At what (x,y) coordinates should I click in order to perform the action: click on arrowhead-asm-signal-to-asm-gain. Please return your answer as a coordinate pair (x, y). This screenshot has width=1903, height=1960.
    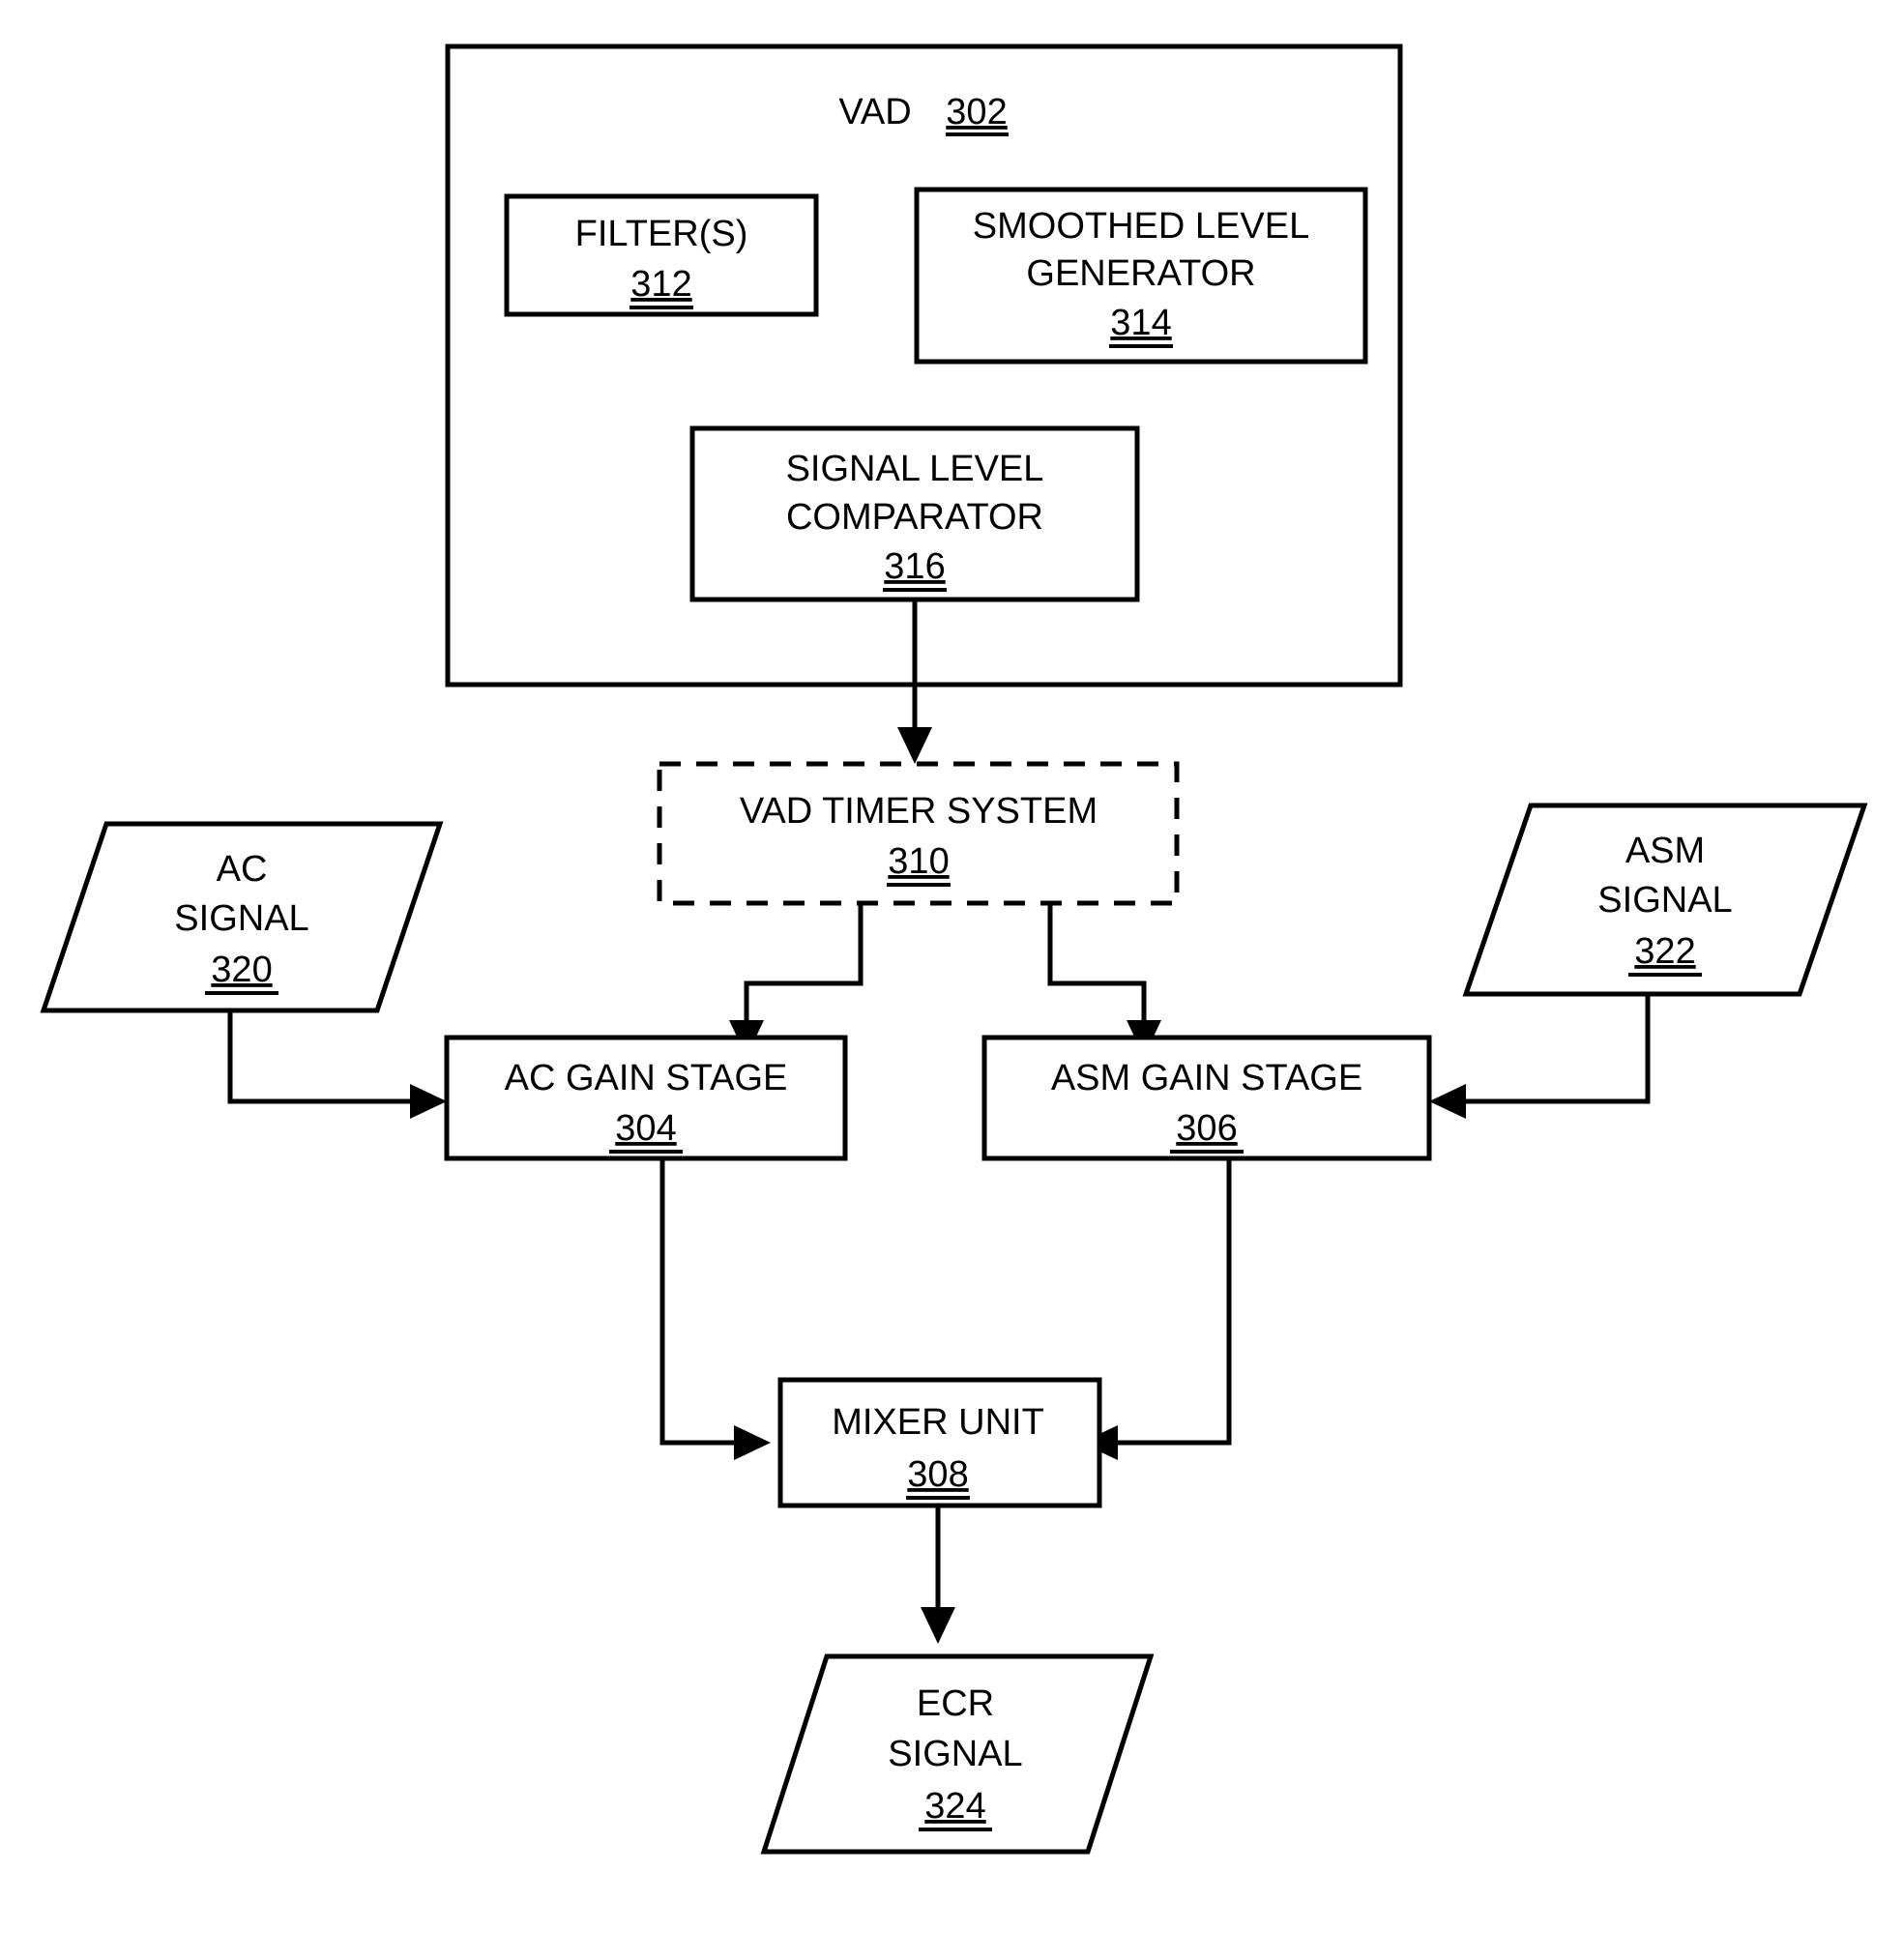
    Looking at the image, I should click on (1447, 1101).